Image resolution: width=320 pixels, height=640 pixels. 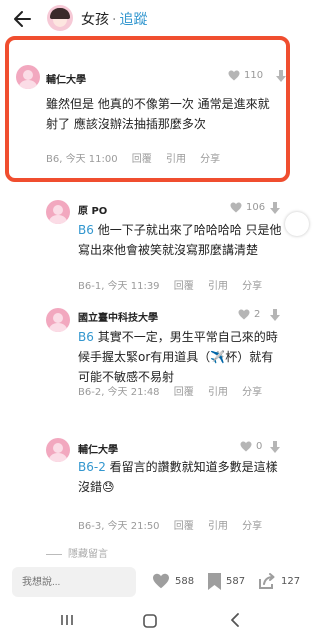 I want to click on comment-author: 原 PO, so click(x=92, y=209).